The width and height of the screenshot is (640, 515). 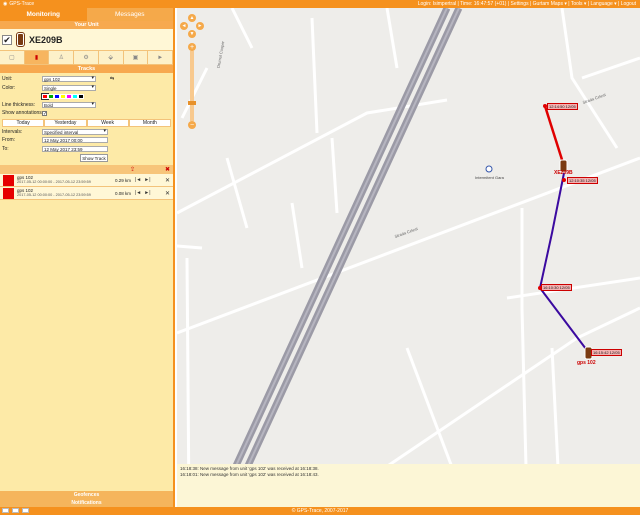 What do you see at coordinates (192, 26) in the screenshot?
I see `pan-control: ▲ ◄ ► ▼` at bounding box center [192, 26].